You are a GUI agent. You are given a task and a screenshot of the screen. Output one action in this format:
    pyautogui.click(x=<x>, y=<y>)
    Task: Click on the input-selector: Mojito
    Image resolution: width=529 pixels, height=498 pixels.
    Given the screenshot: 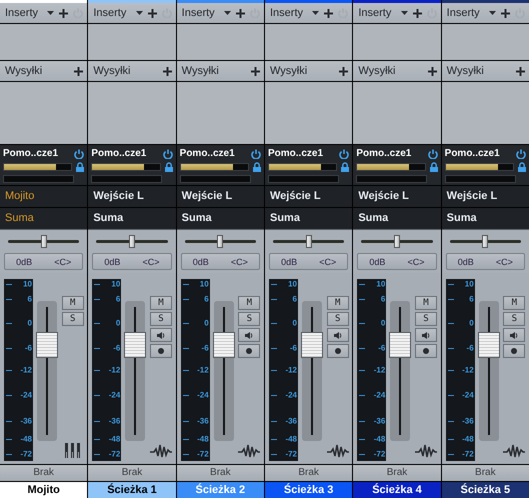 What is the action you would take?
    pyautogui.click(x=44, y=196)
    